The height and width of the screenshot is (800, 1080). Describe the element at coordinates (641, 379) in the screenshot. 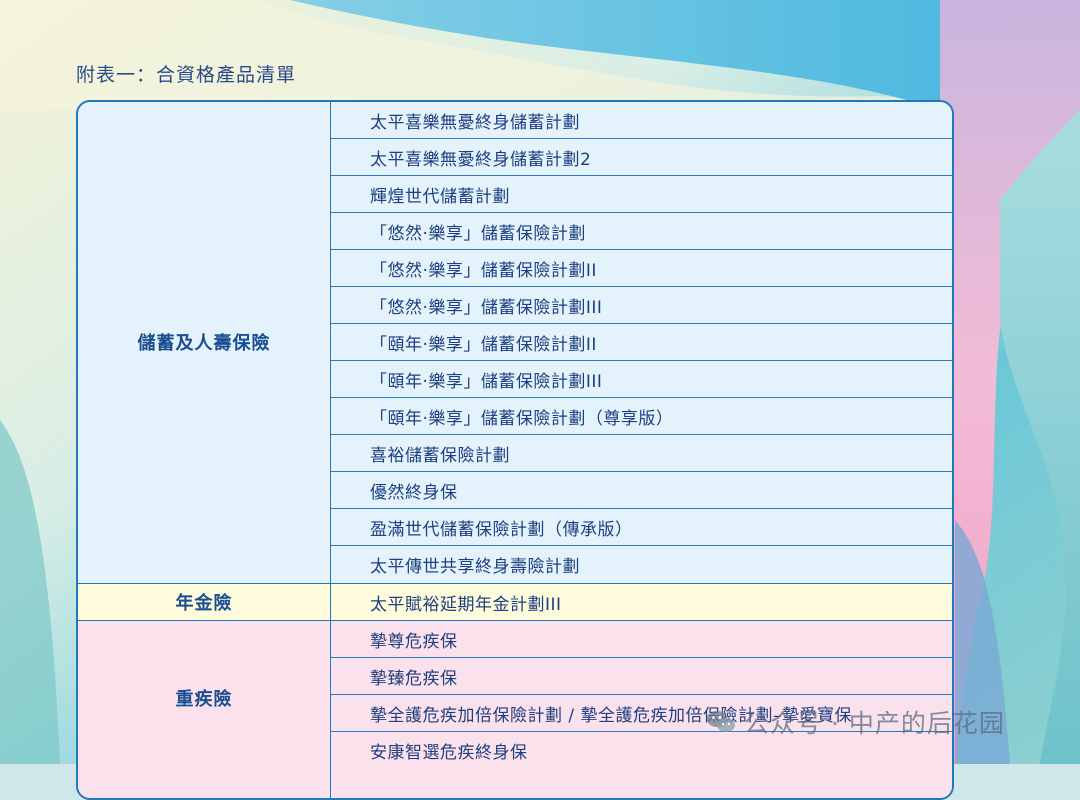

I see `product-row: 「頤年‧樂享」儲蓄保險計劃III` at that location.